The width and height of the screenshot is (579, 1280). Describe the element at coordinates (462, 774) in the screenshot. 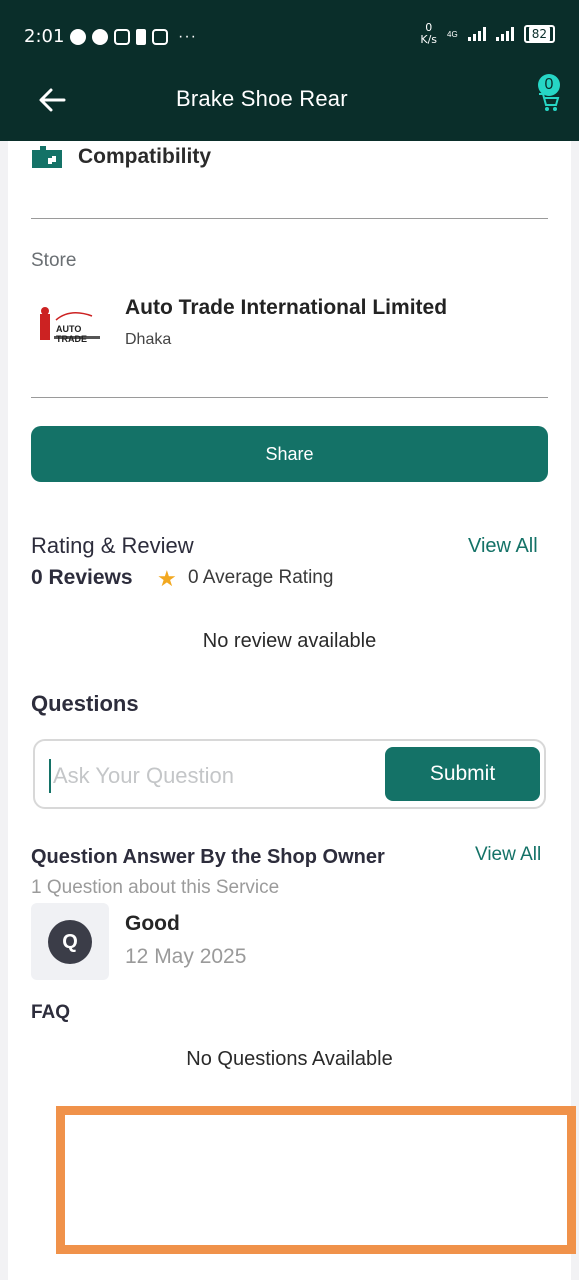

I see `submit-button: Submit` at that location.